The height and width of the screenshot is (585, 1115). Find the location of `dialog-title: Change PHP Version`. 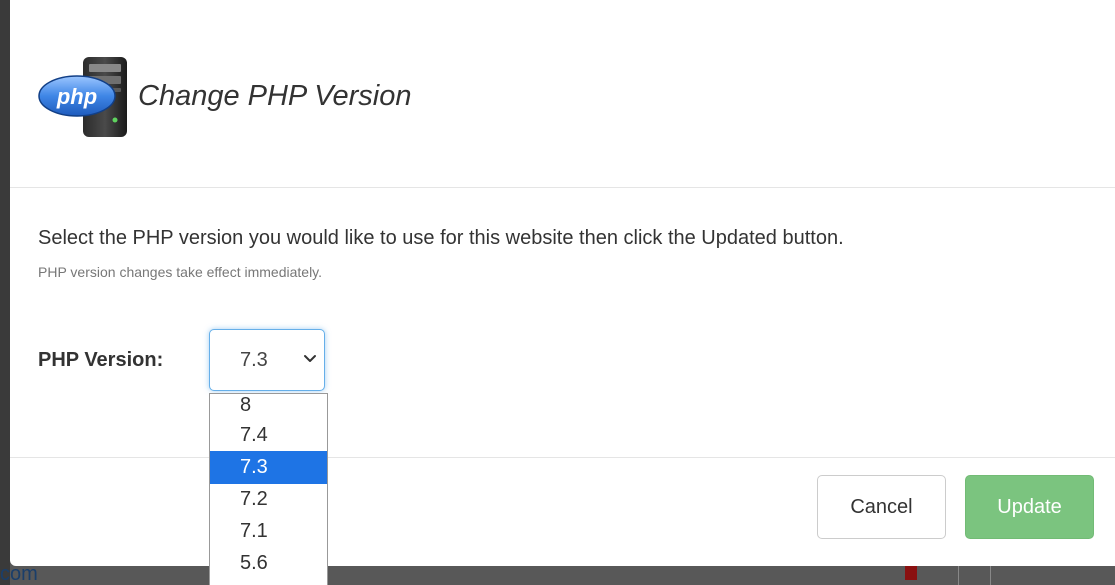

dialog-title: Change PHP Version is located at coordinates (275, 96).